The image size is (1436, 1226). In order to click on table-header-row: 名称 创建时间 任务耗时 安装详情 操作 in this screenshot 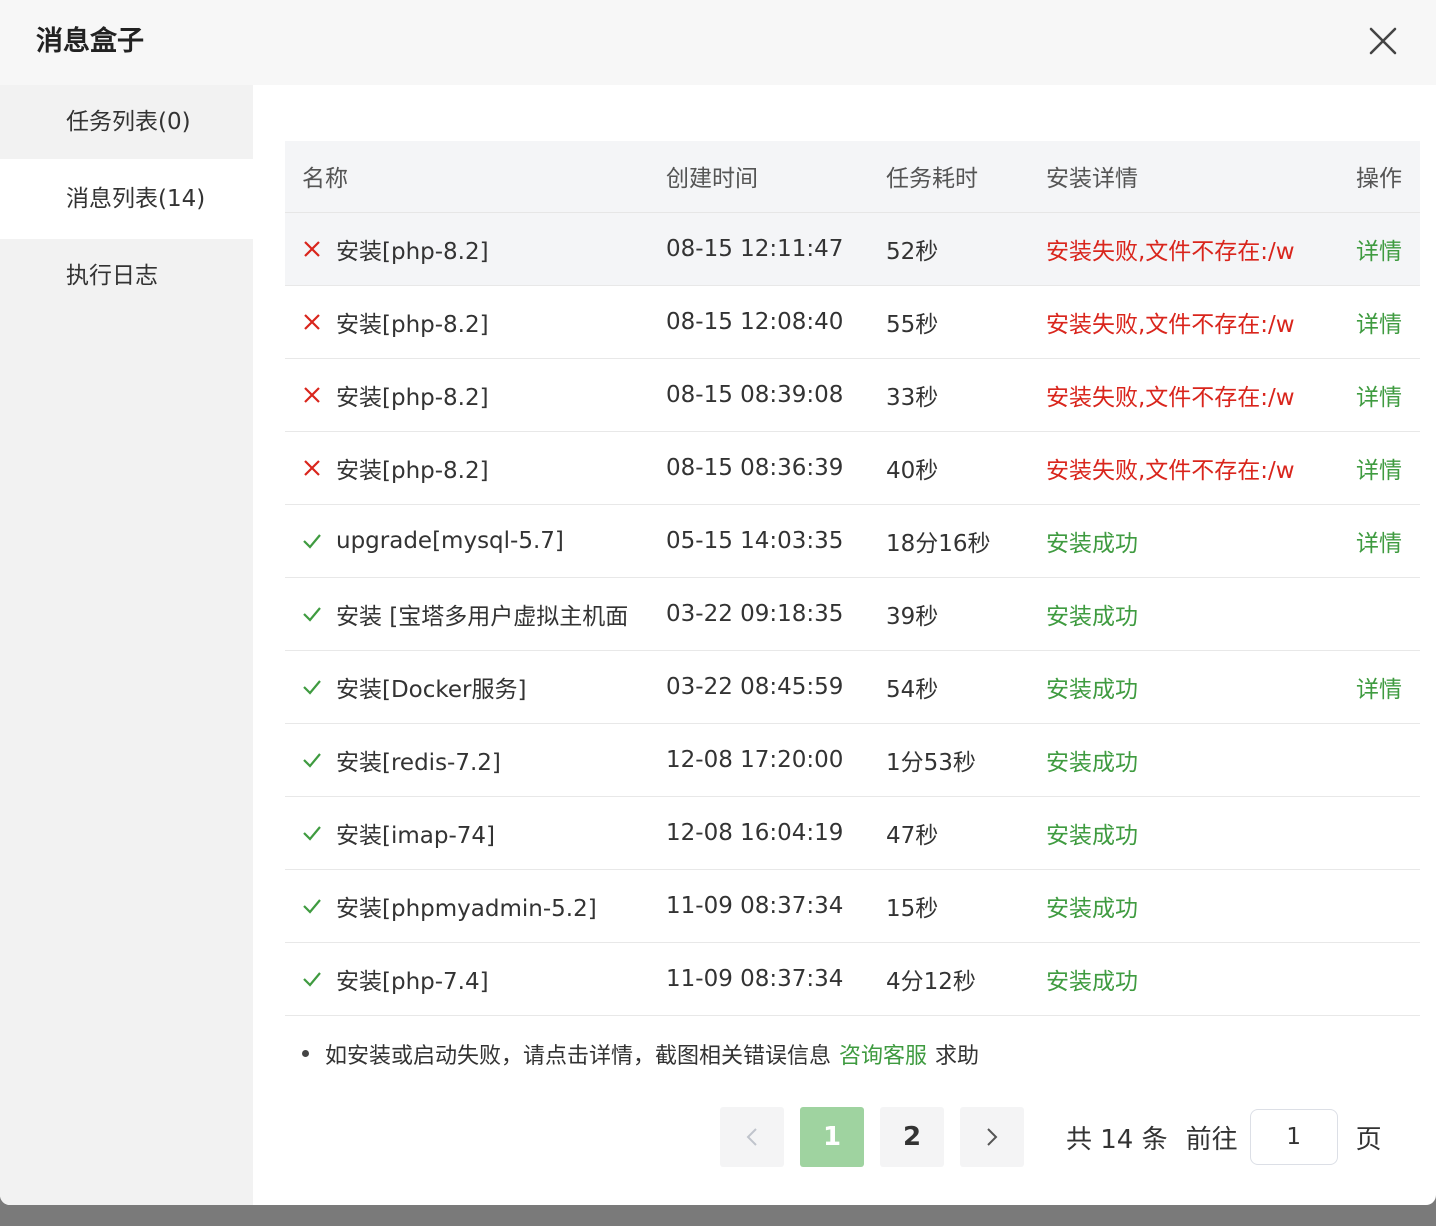, I will do `click(852, 177)`.